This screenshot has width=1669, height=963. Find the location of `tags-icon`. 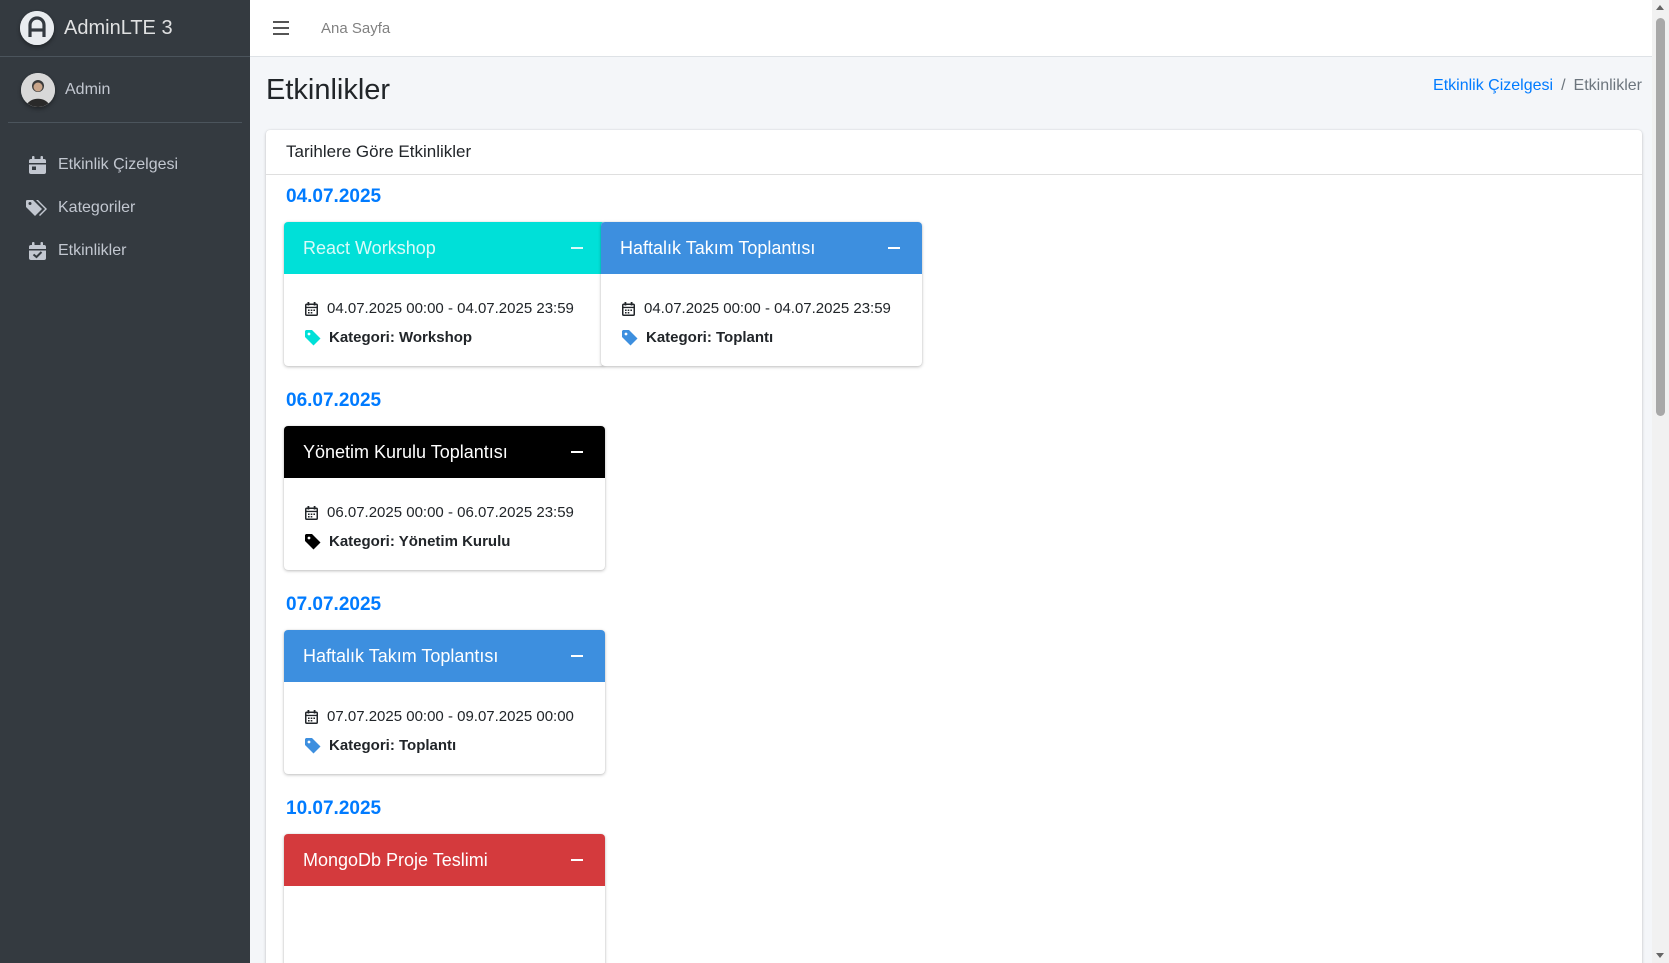

tags-icon is located at coordinates (37, 208).